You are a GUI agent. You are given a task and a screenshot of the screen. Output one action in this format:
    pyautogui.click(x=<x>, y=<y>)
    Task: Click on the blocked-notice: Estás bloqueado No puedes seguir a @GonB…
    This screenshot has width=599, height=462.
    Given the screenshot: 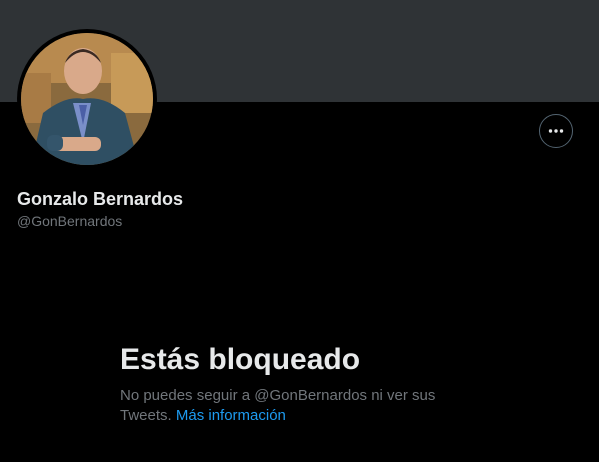 What is the action you would take?
    pyautogui.click(x=290, y=384)
    